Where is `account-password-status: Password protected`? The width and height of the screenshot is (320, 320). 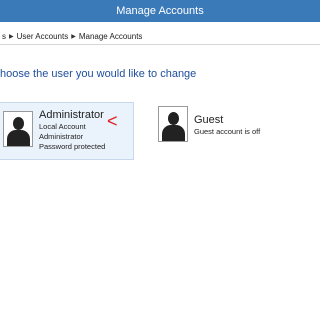
account-password-status: Password protected is located at coordinates (72, 146).